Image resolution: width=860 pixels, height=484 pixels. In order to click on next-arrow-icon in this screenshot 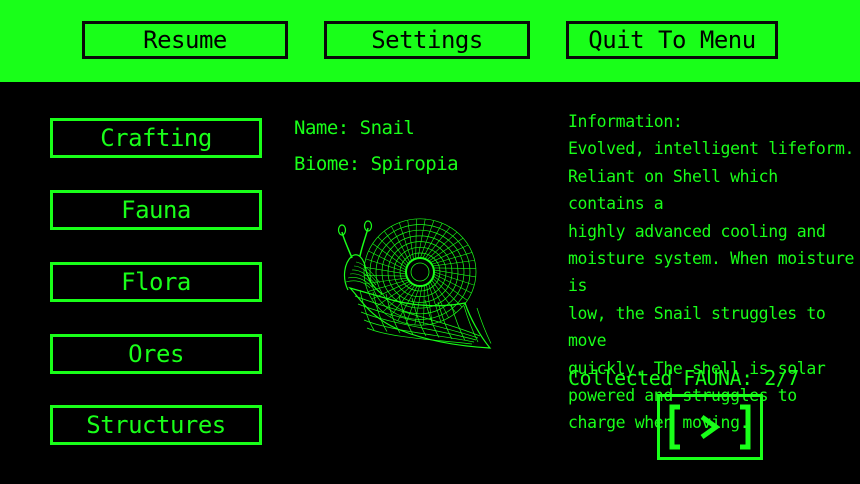, I will do `click(710, 427)`.